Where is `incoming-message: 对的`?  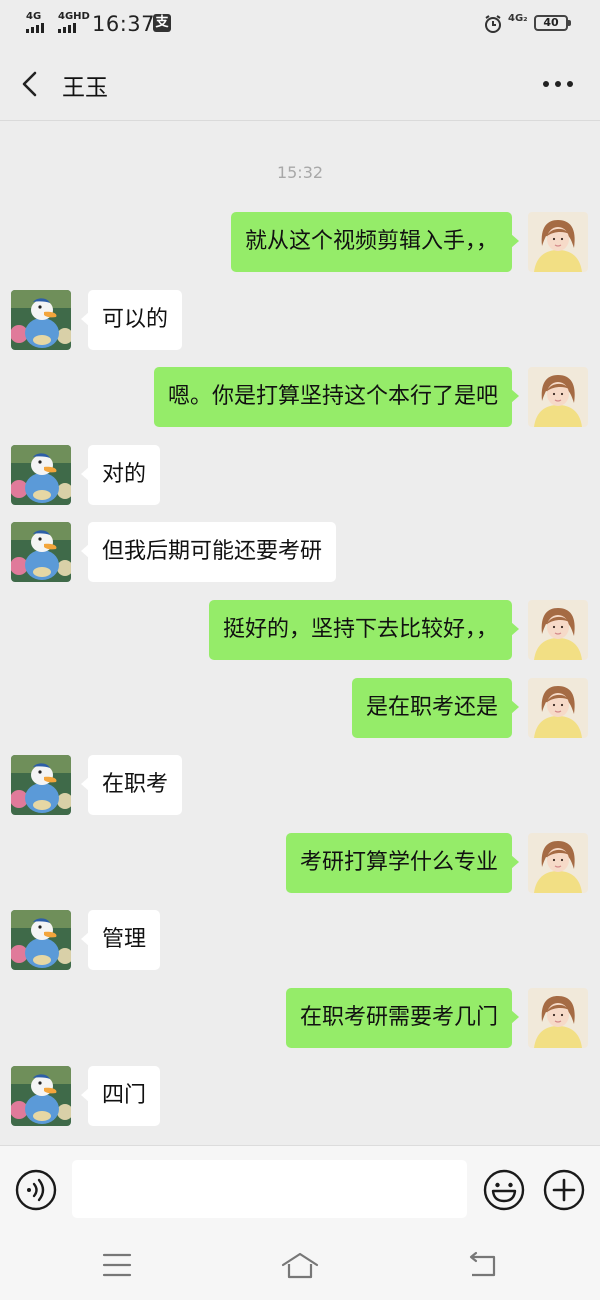 incoming-message: 对的 is located at coordinates (300, 475).